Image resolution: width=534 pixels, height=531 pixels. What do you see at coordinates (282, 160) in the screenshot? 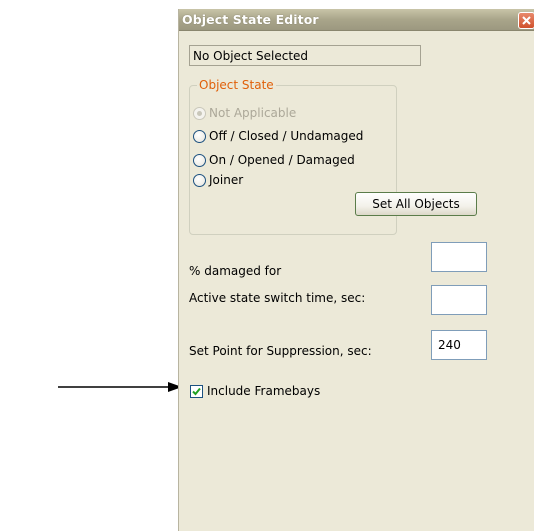
I see `radio-label: On / Opened / Damaged` at bounding box center [282, 160].